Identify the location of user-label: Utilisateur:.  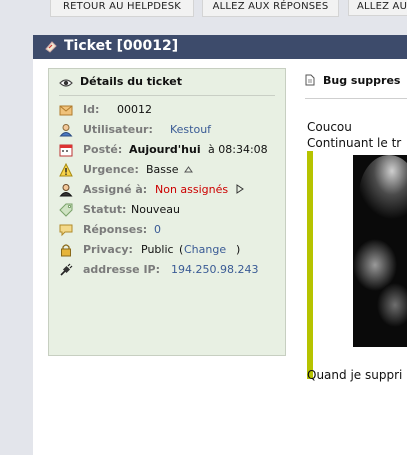
(118, 129).